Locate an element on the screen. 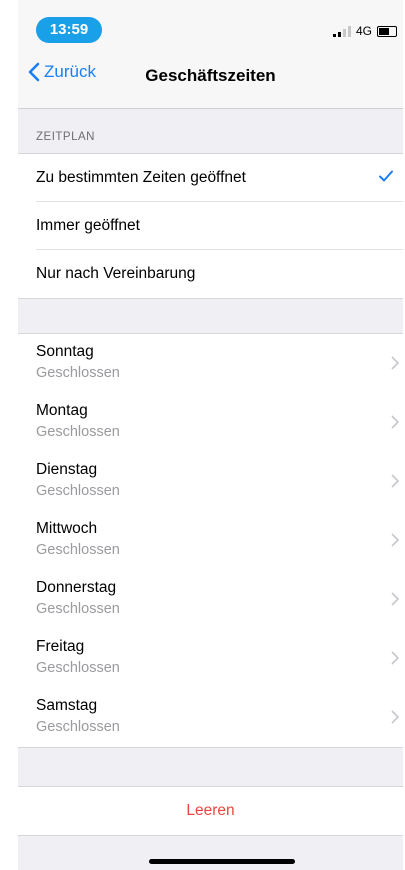 The image size is (405, 870). day-row-mittwoch: Mittwoch Geschlossen is located at coordinates (210, 540).